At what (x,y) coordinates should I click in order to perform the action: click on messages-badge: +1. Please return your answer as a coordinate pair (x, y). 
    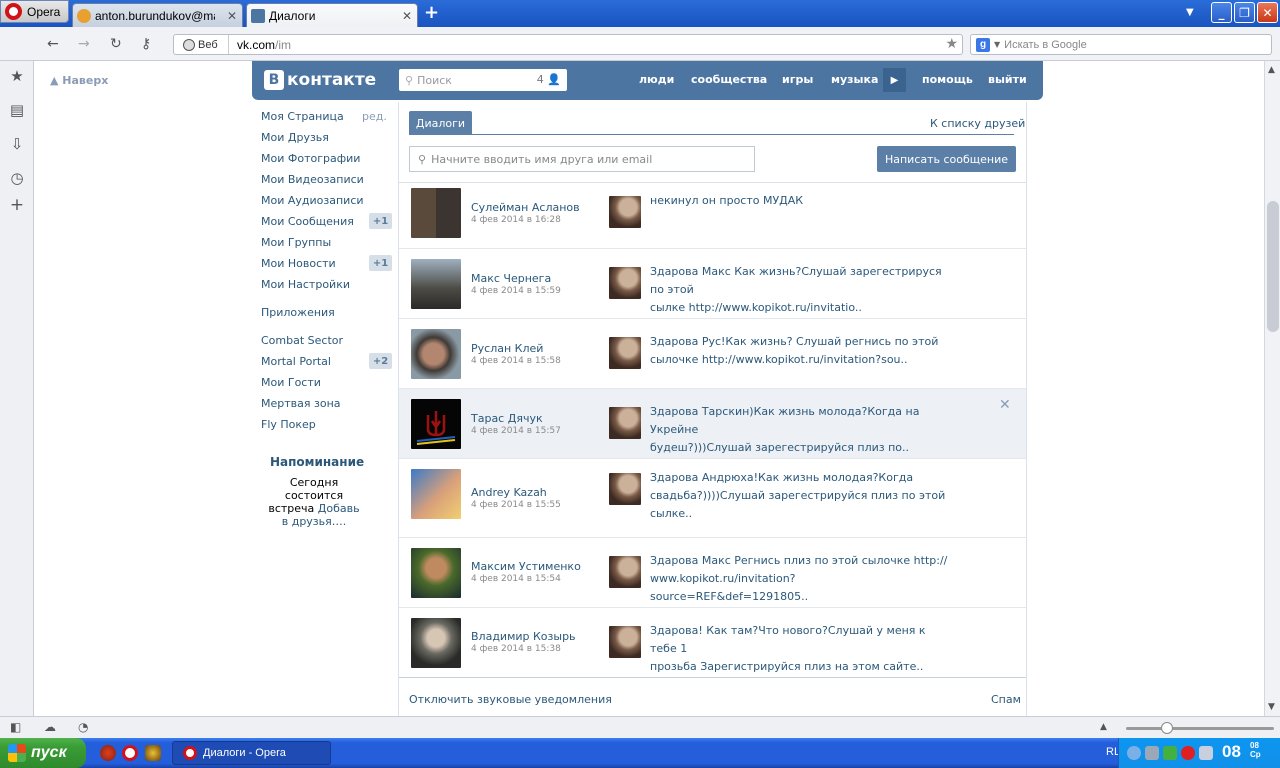
    Looking at the image, I should click on (380, 221).